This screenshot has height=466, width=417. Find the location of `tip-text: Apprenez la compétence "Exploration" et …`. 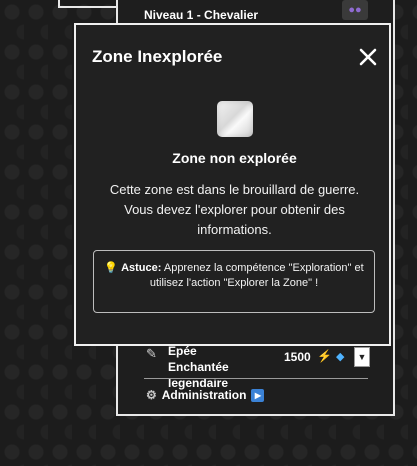

tip-text: Apprenez la compétence "Exploration" et … is located at coordinates (256, 275).